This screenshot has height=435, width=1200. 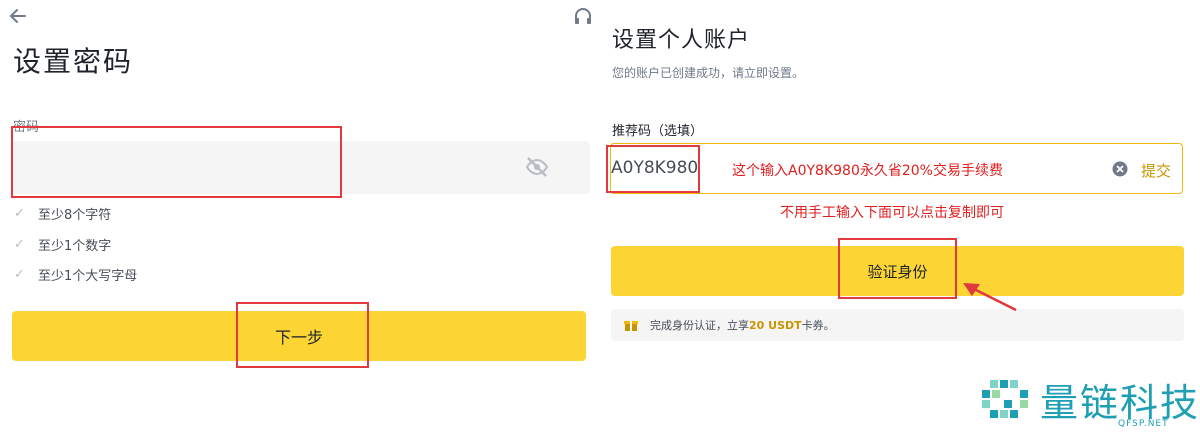 I want to click on requirement-uppercase: ✓ 至少1个大写字母, so click(x=76, y=275).